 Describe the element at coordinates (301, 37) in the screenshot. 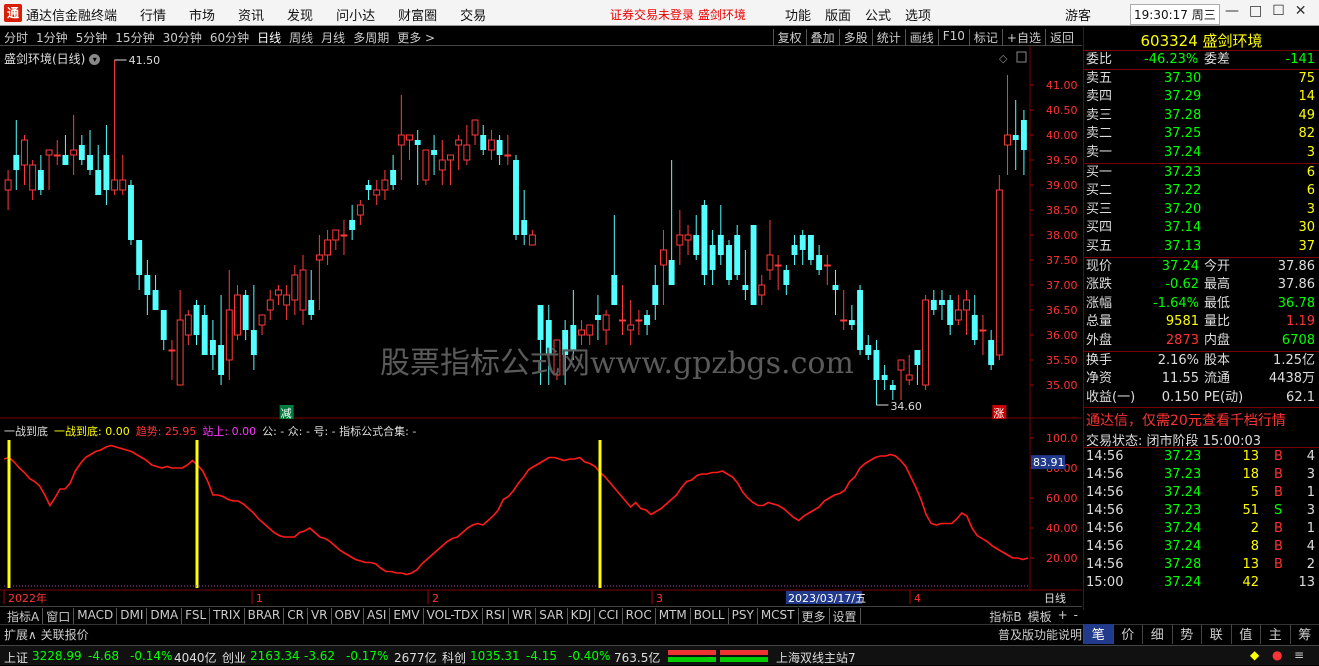

I see `period-weekly: 周线` at that location.